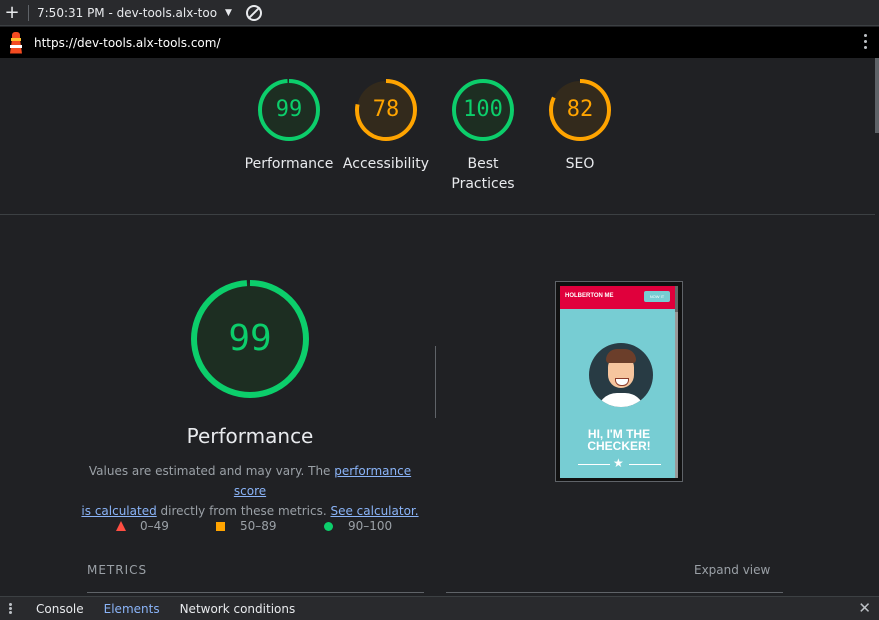  Describe the element at coordinates (238, 609) in the screenshot. I see `tab-network-conditions: Network conditions` at that location.